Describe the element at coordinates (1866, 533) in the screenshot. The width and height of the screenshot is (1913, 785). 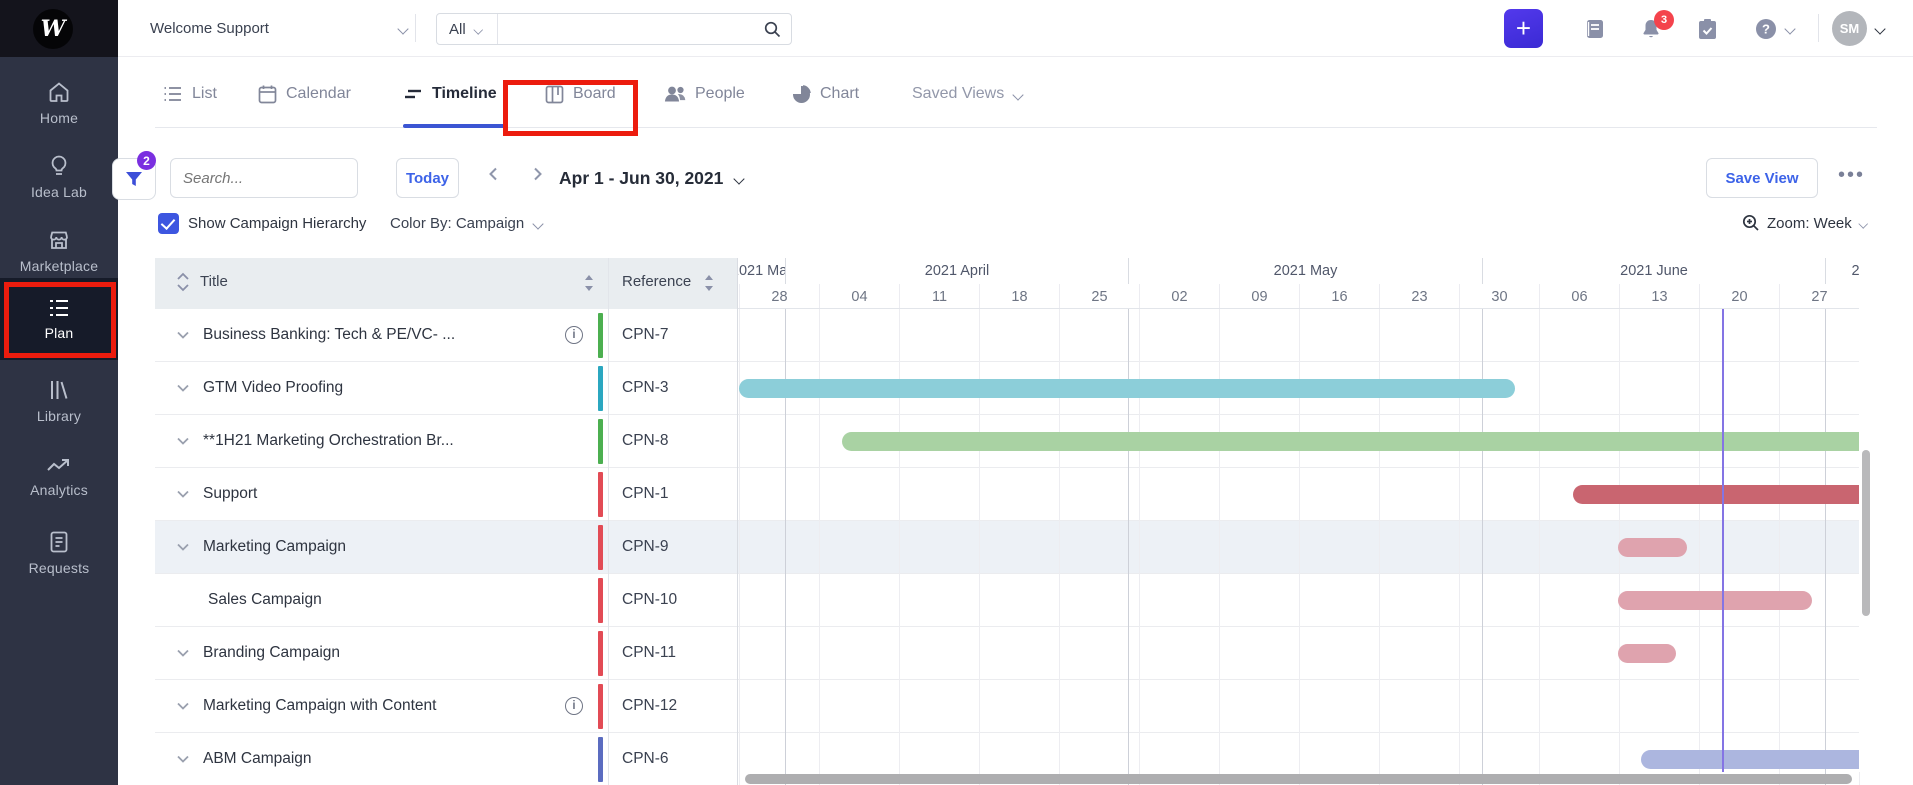
I see `vertical-scrollbar` at that location.